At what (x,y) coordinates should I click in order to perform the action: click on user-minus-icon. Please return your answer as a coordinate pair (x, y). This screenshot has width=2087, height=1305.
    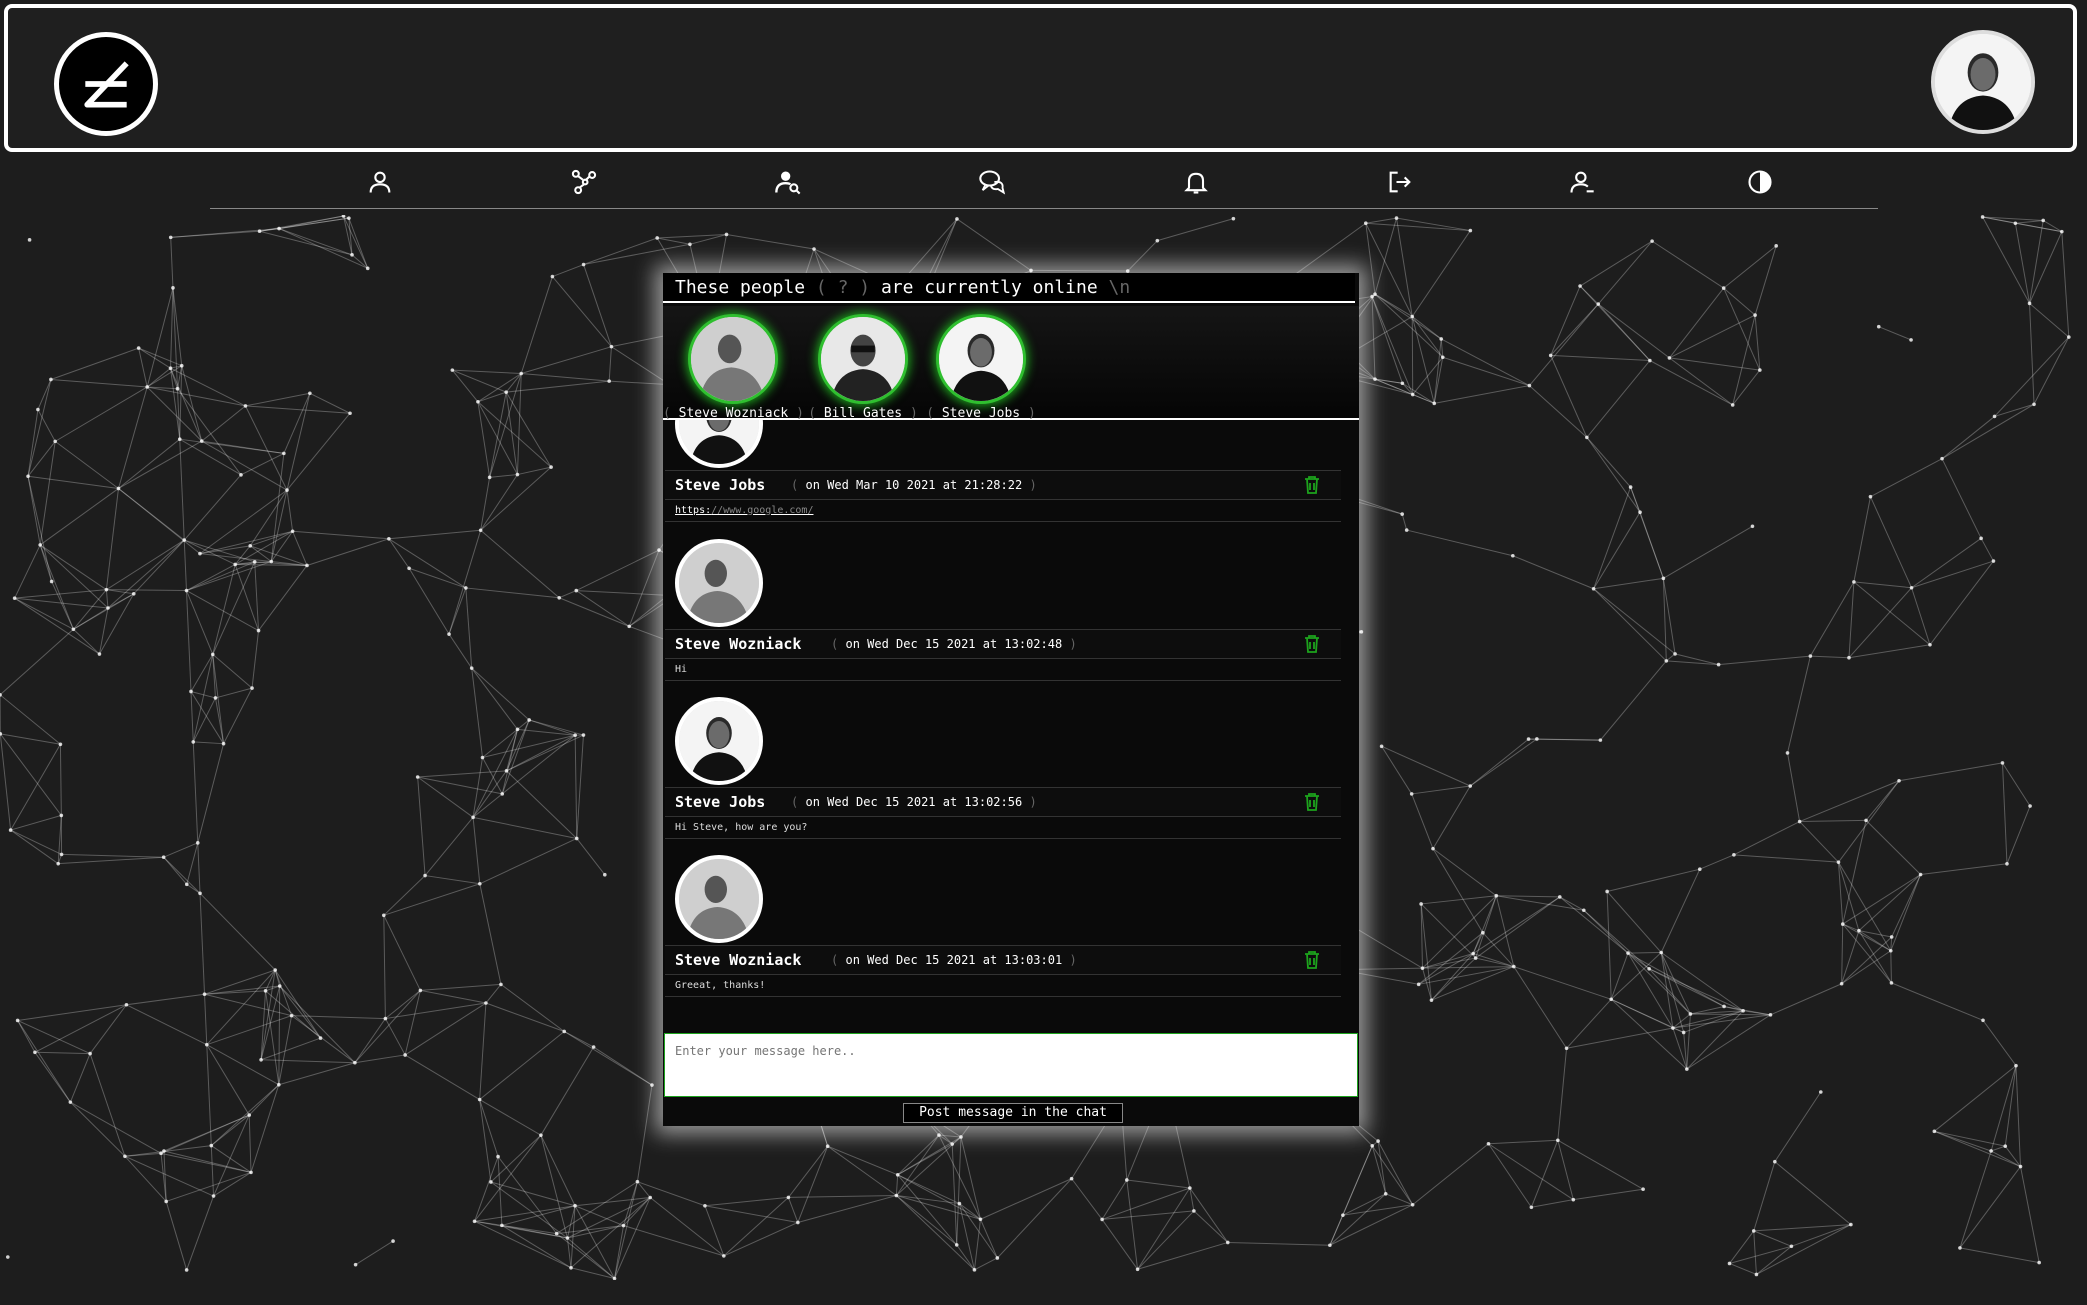
    Looking at the image, I should click on (1582, 182).